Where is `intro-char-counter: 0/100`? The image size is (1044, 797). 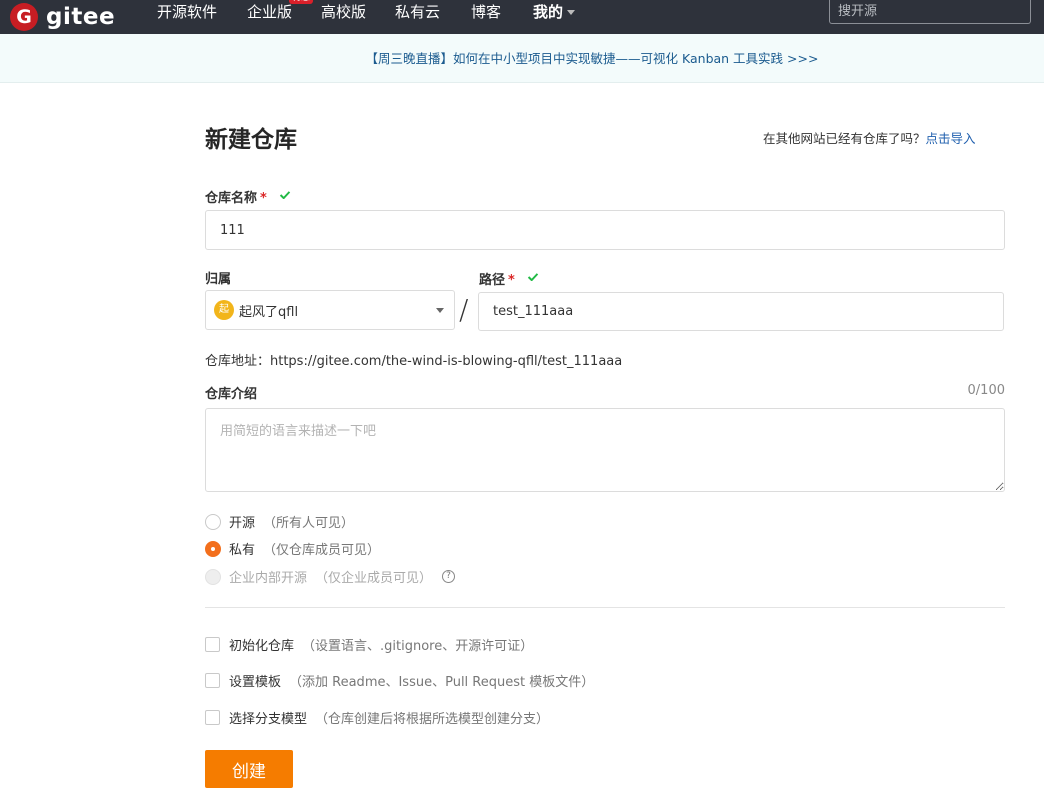 intro-char-counter: 0/100 is located at coordinates (986, 390).